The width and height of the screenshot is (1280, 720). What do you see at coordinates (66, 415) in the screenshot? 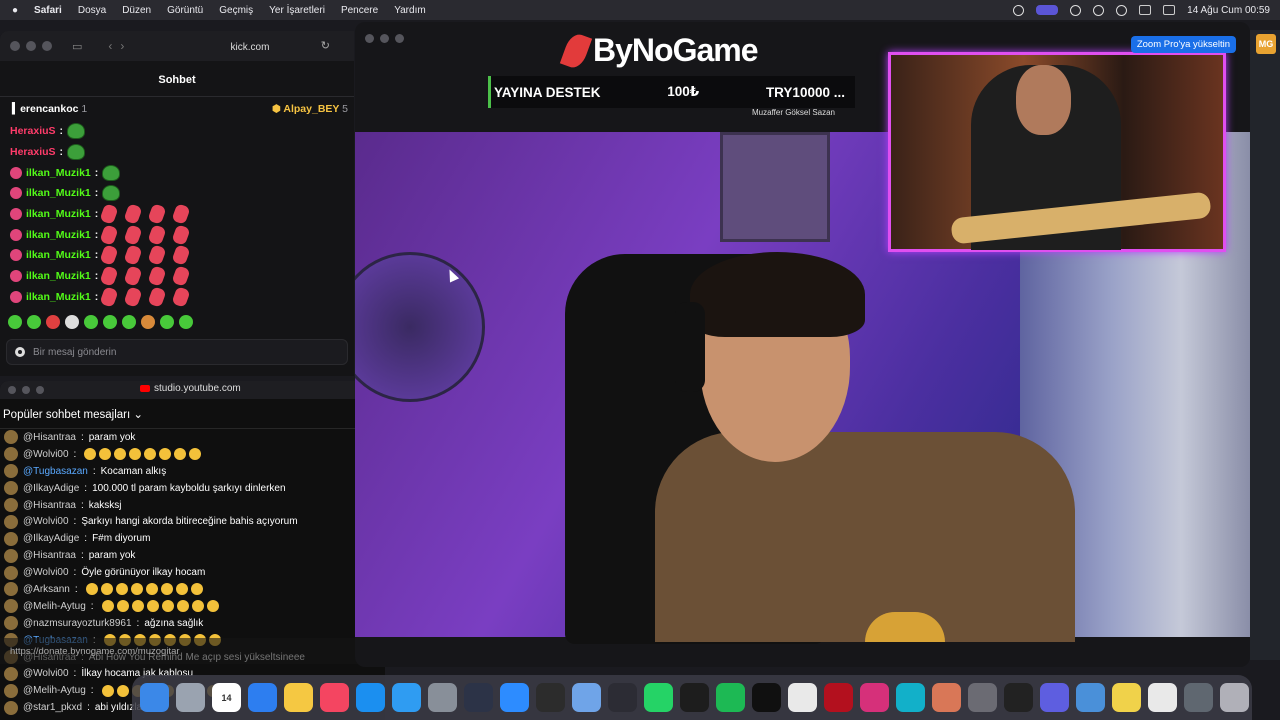
I see `yt-chat-mode: Popüler sohbet mesajları` at bounding box center [66, 415].